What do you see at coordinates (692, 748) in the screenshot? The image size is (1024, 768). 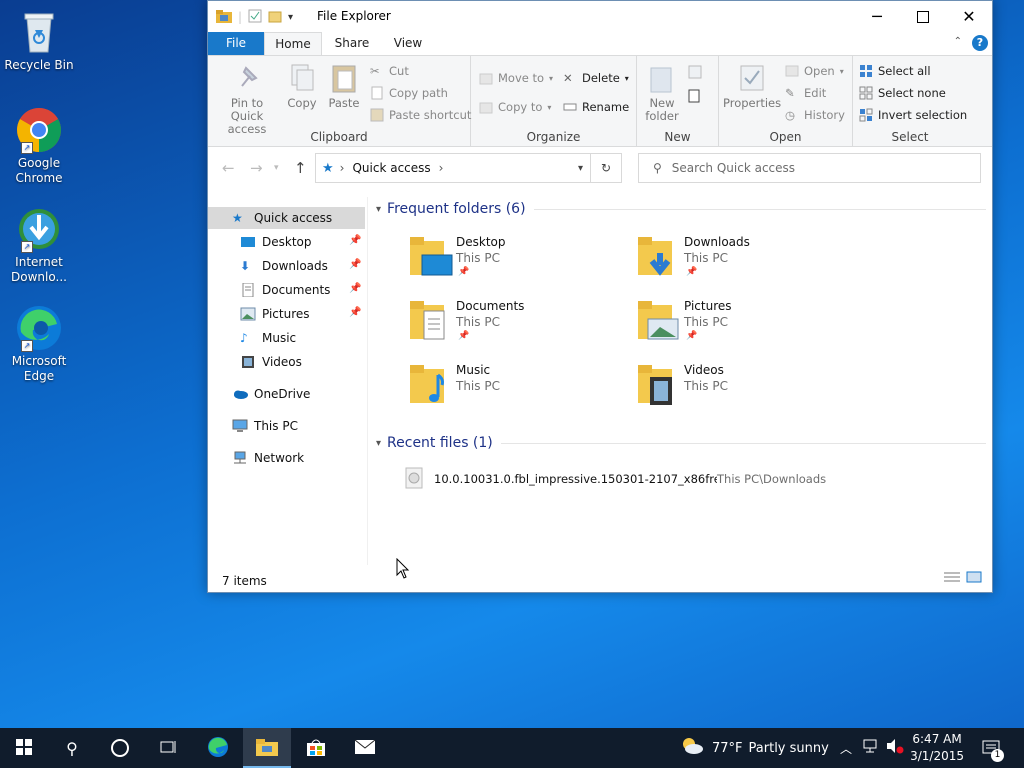 I see `partly-sunny-icon` at bounding box center [692, 748].